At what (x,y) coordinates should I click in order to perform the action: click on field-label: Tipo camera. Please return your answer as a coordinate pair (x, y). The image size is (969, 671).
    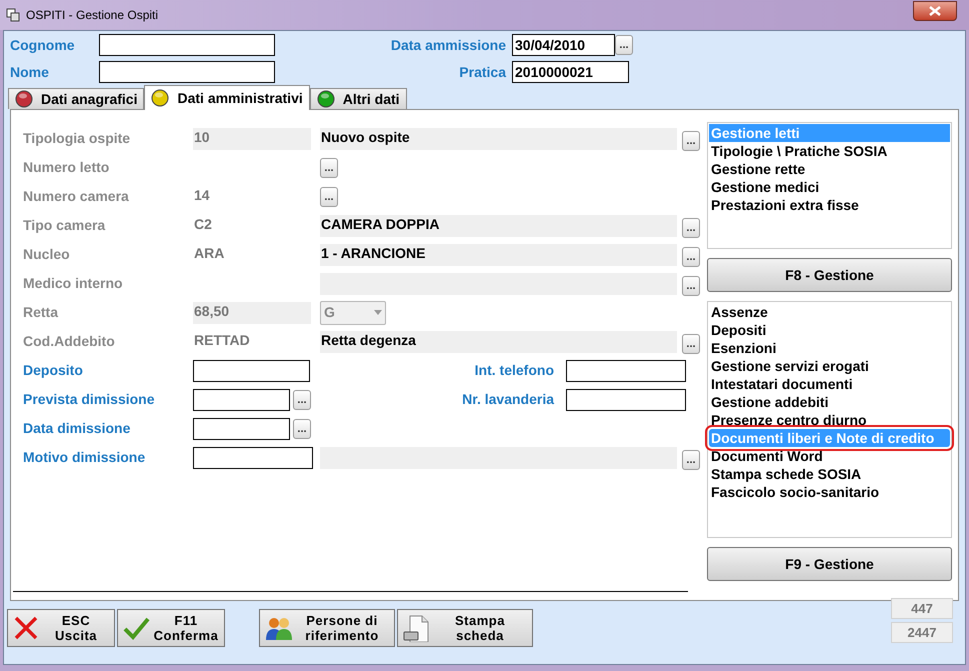
    Looking at the image, I should click on (64, 225).